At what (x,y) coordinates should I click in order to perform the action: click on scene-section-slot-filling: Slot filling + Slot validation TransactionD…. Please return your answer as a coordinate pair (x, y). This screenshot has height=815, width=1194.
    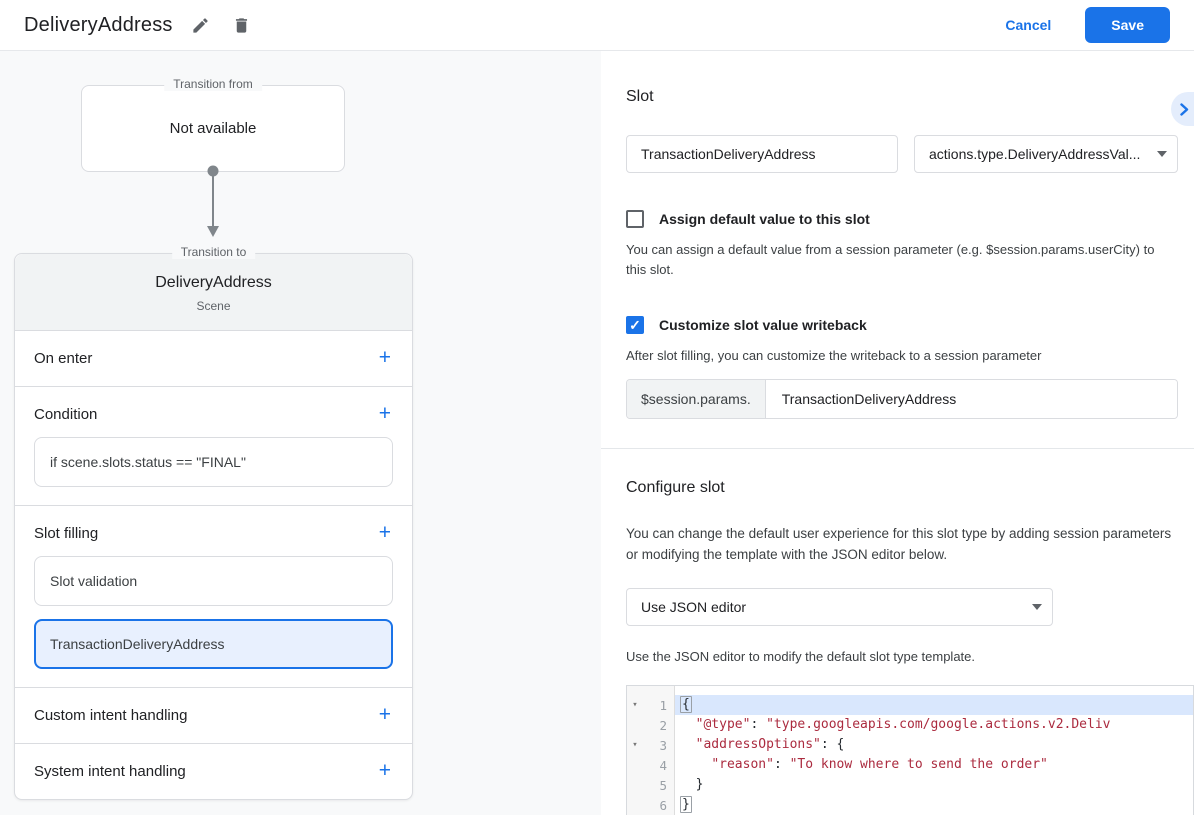
    Looking at the image, I should click on (213, 597).